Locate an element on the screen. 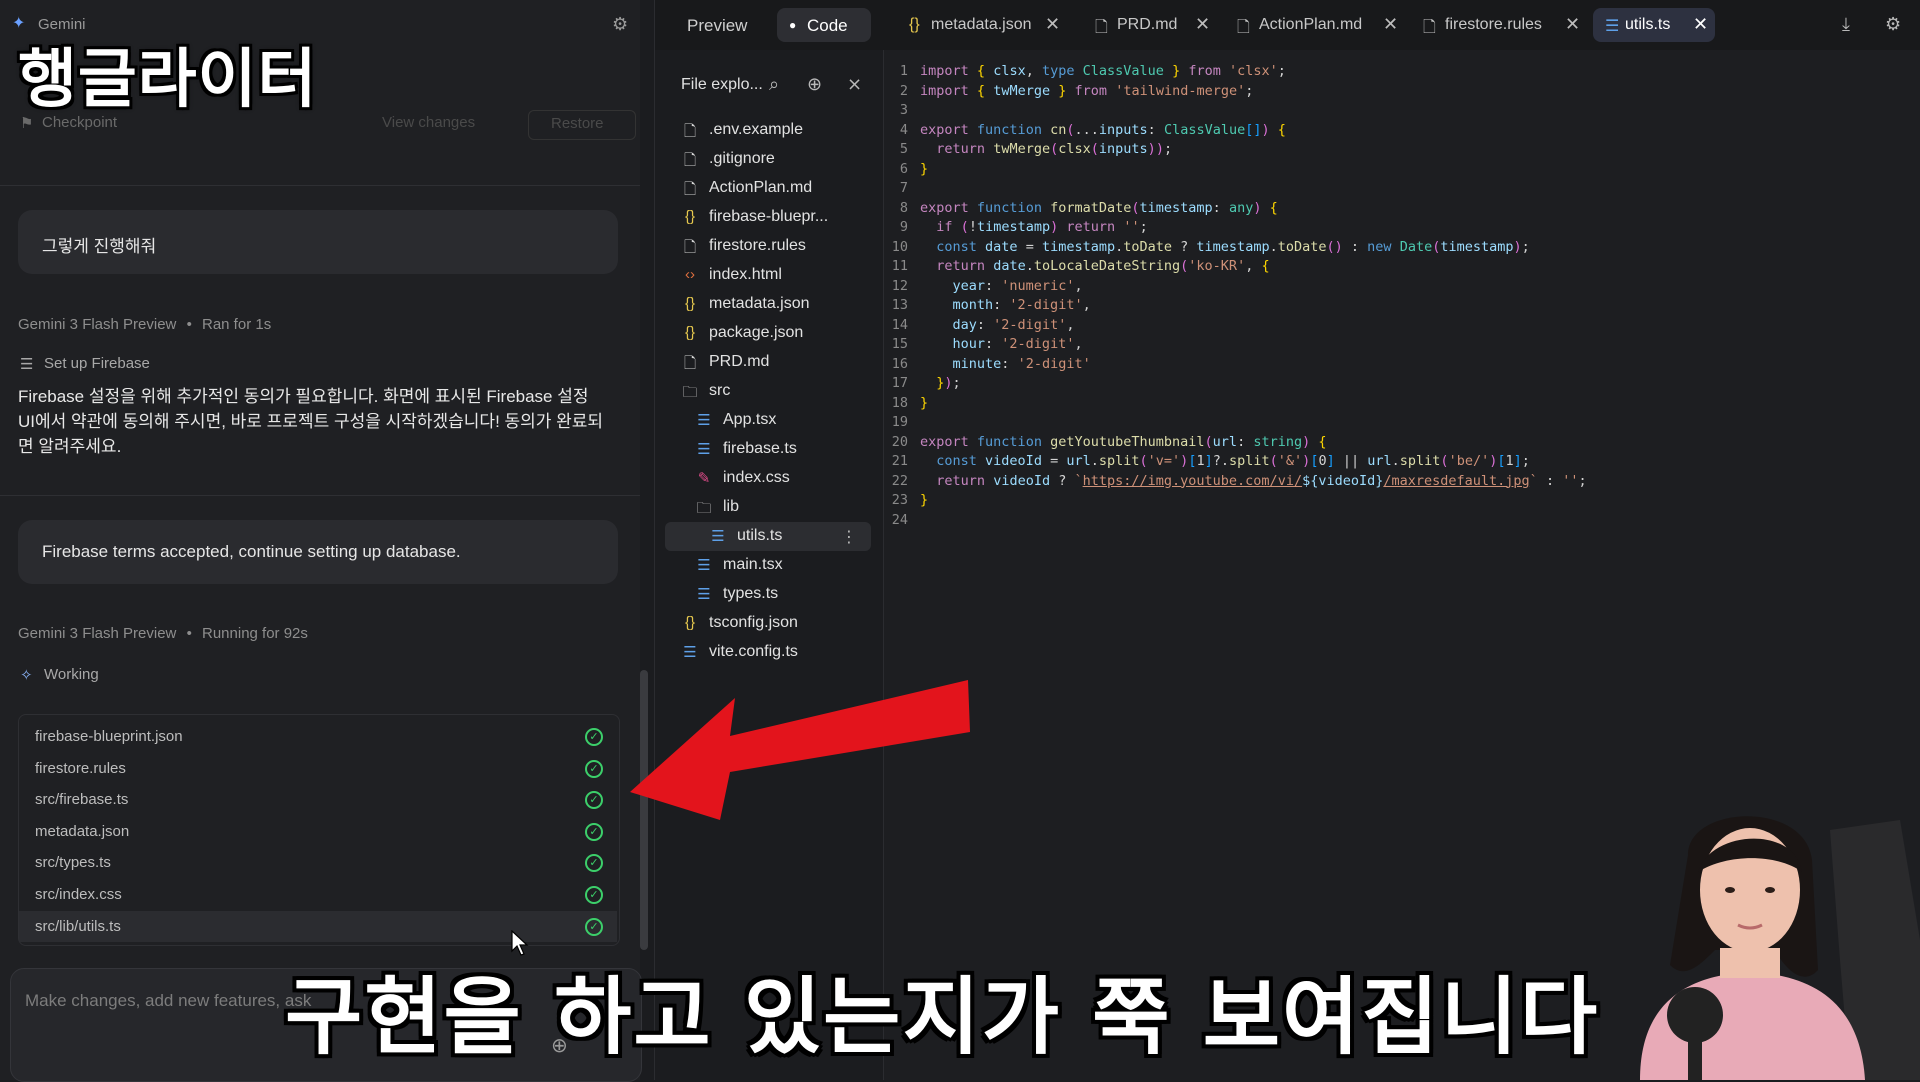 The image size is (1920, 1082). tree-item: ‹› index.html is located at coordinates (786, 275).